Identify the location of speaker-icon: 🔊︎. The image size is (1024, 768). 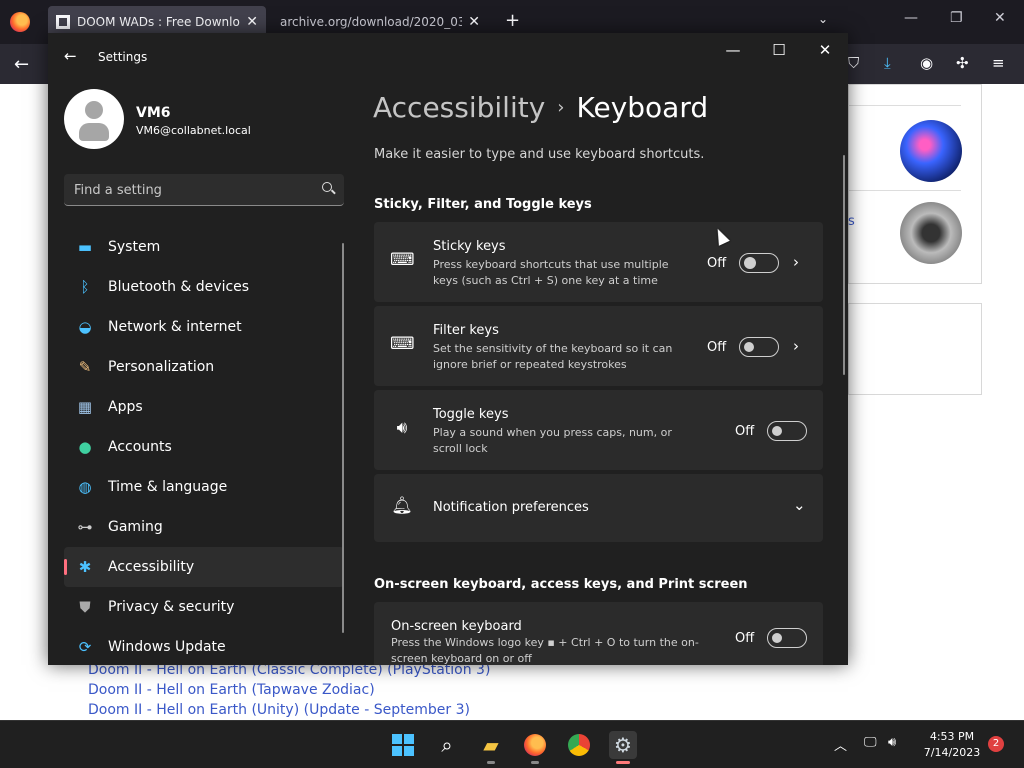
(402, 428).